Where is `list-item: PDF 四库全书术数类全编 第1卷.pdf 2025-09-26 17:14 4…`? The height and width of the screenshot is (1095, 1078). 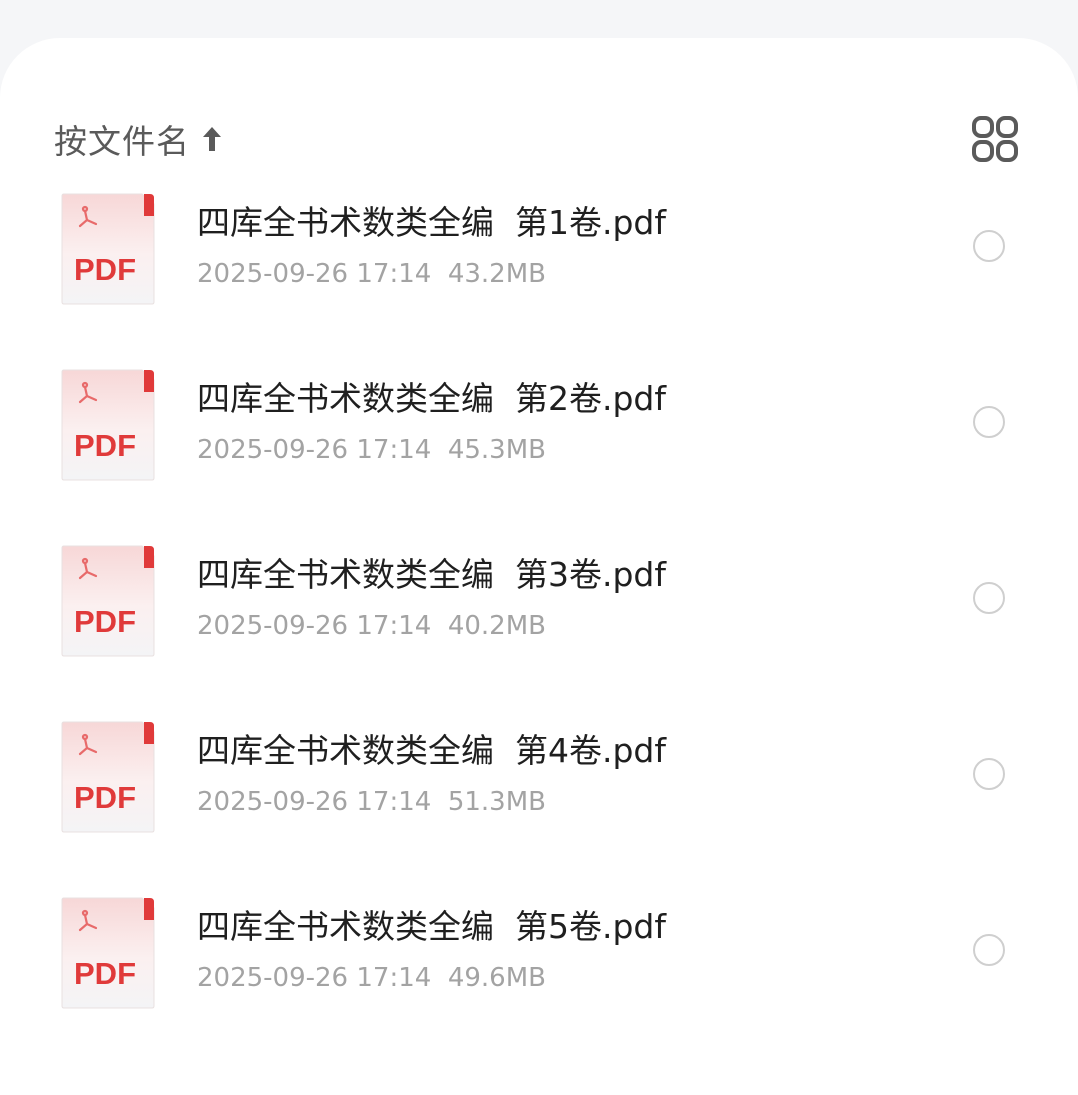
list-item: PDF 四库全书术数类全编 第1卷.pdf 2025-09-26 17:14 4… is located at coordinates (539, 249).